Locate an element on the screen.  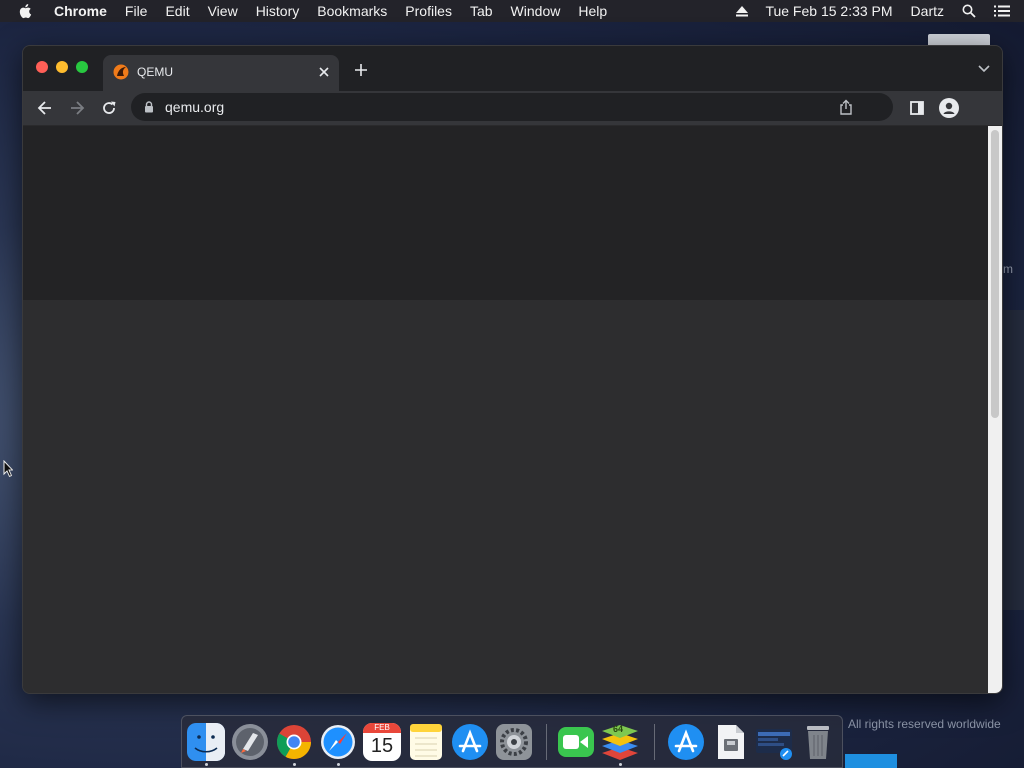
app-store-download-icon is located at coordinates (686, 742).